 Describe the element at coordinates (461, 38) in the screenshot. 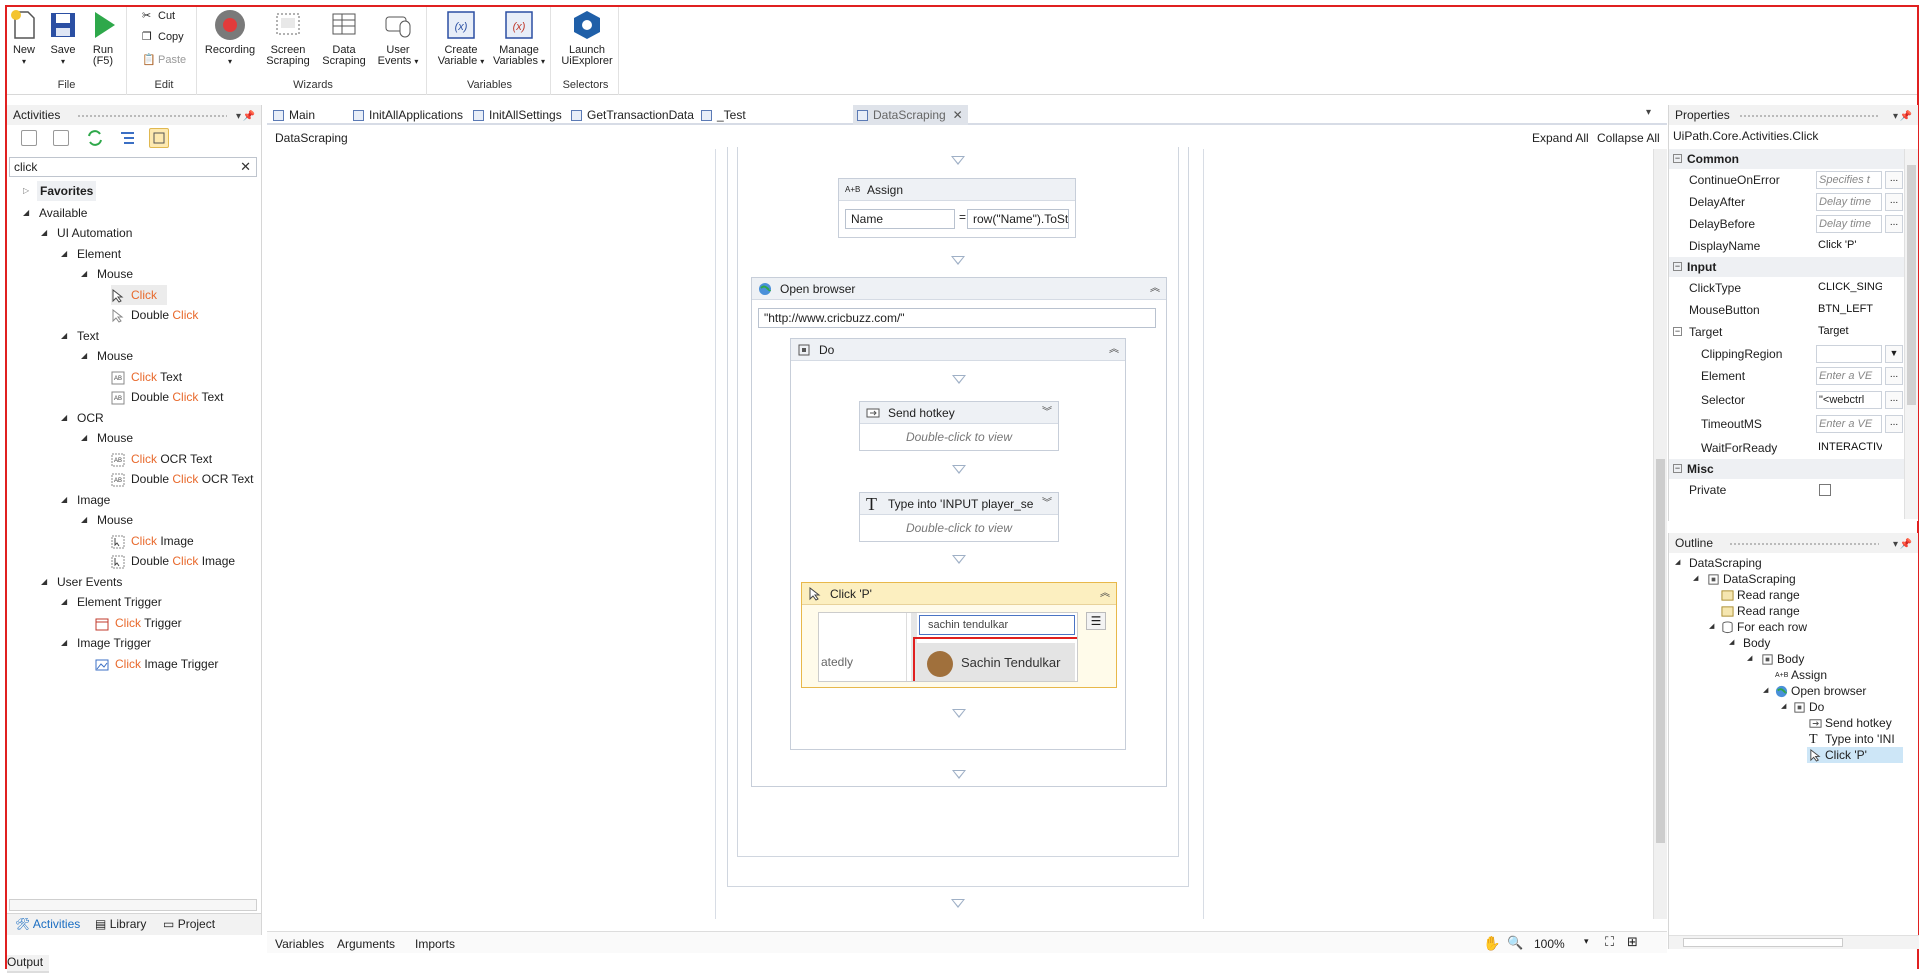

I see `create-variable-button: (x) Create Variable ▾` at that location.